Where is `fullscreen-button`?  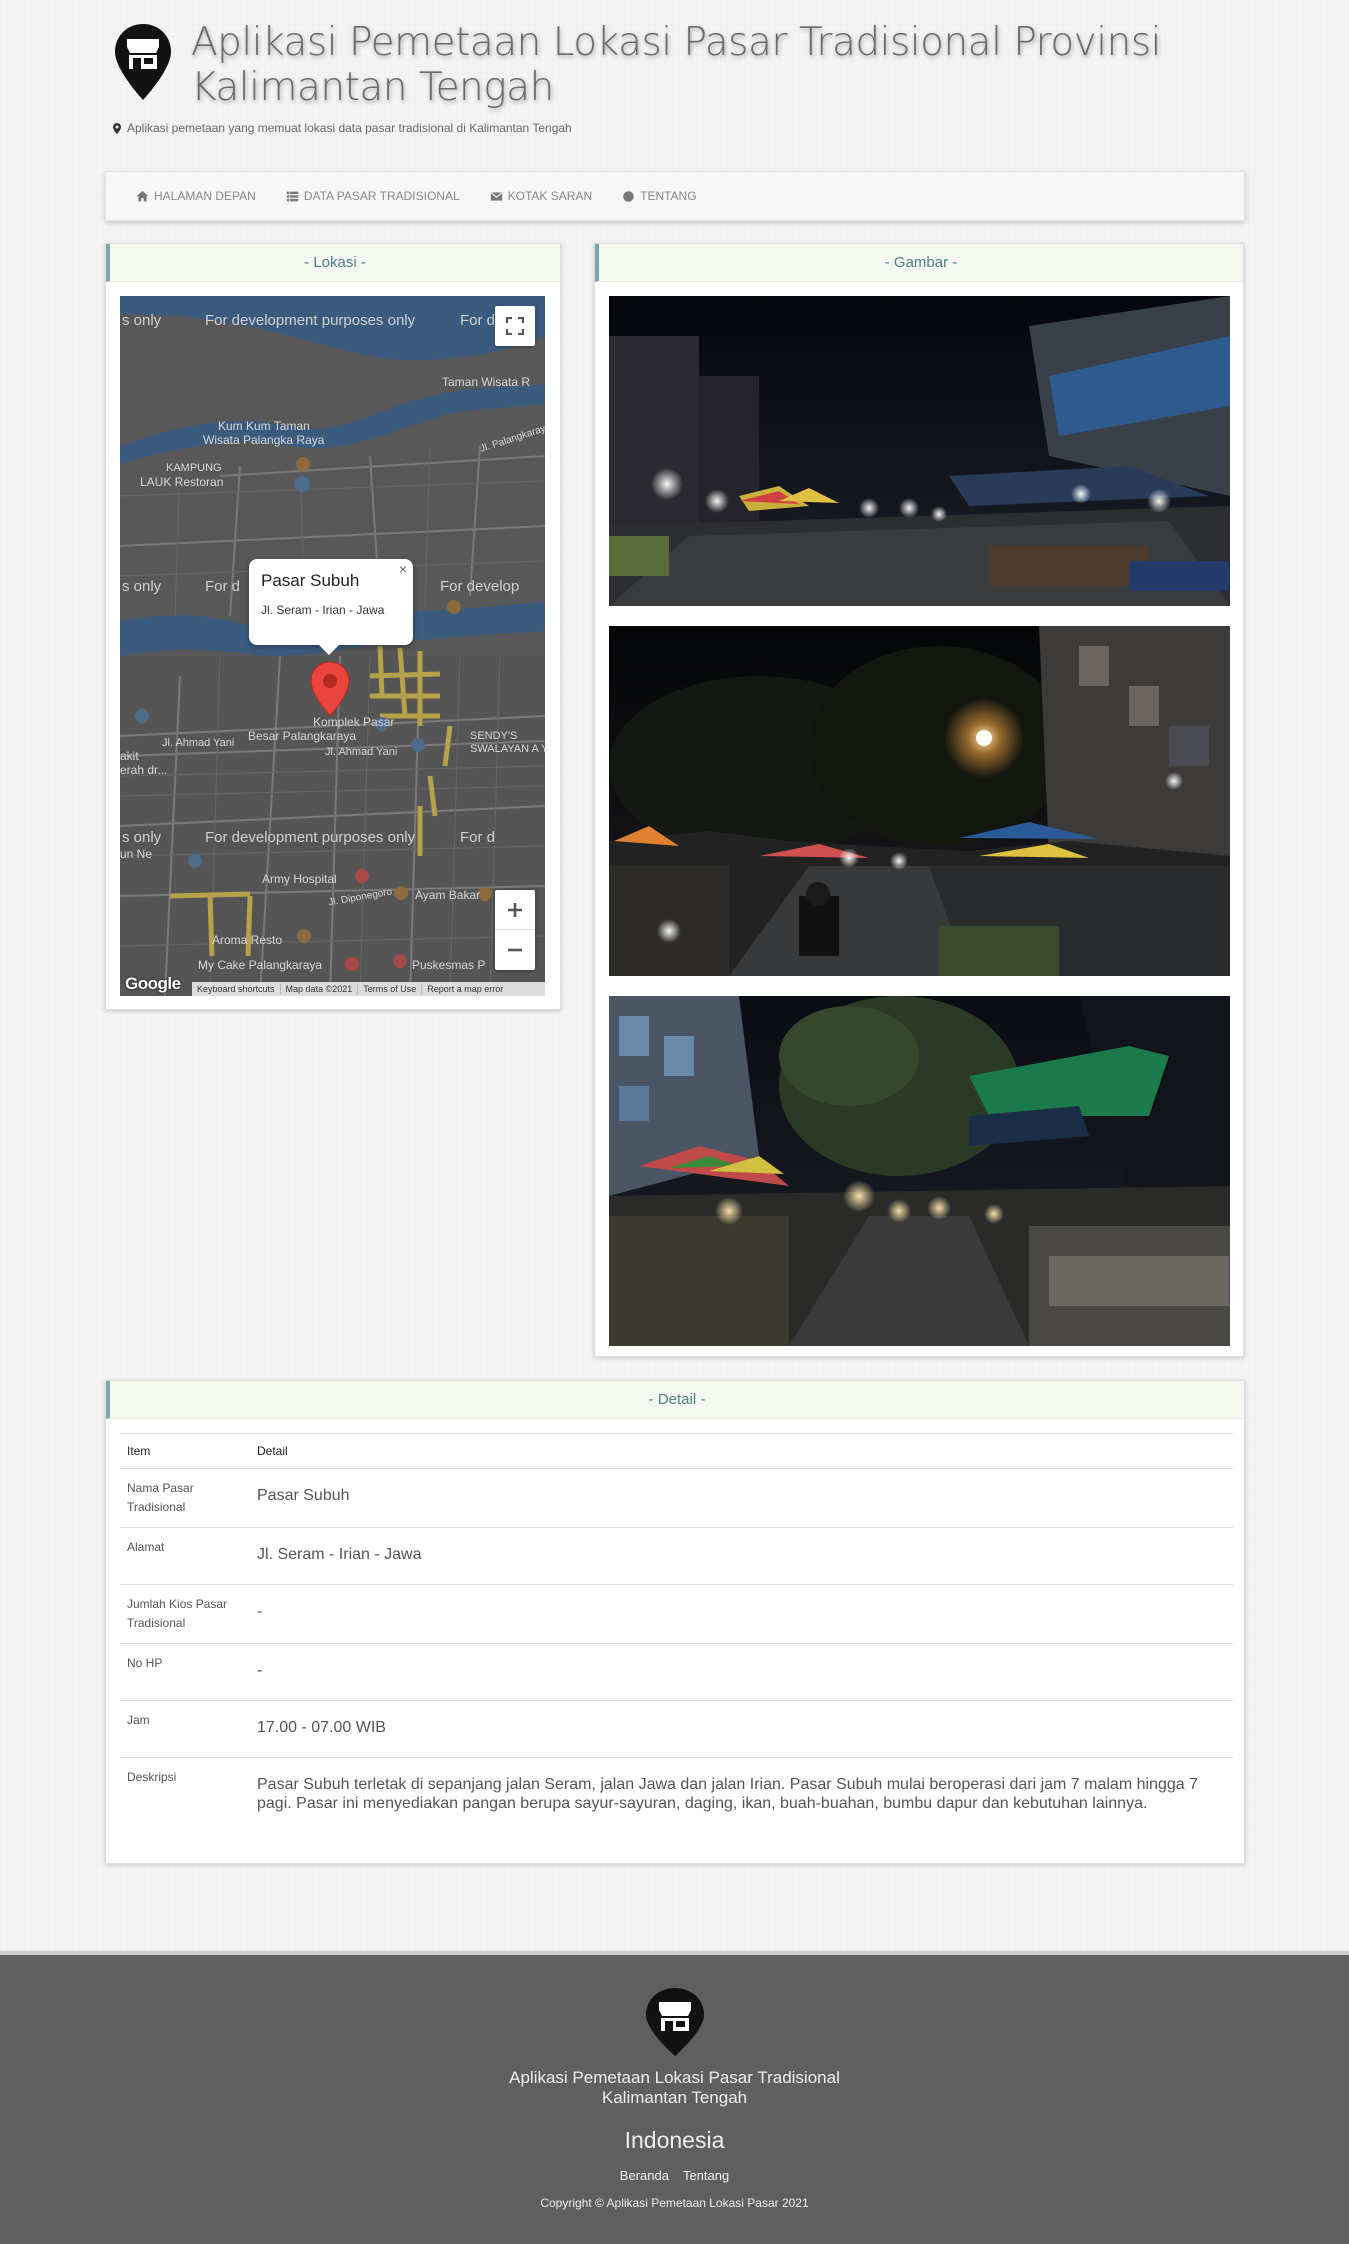 fullscreen-button is located at coordinates (515, 326).